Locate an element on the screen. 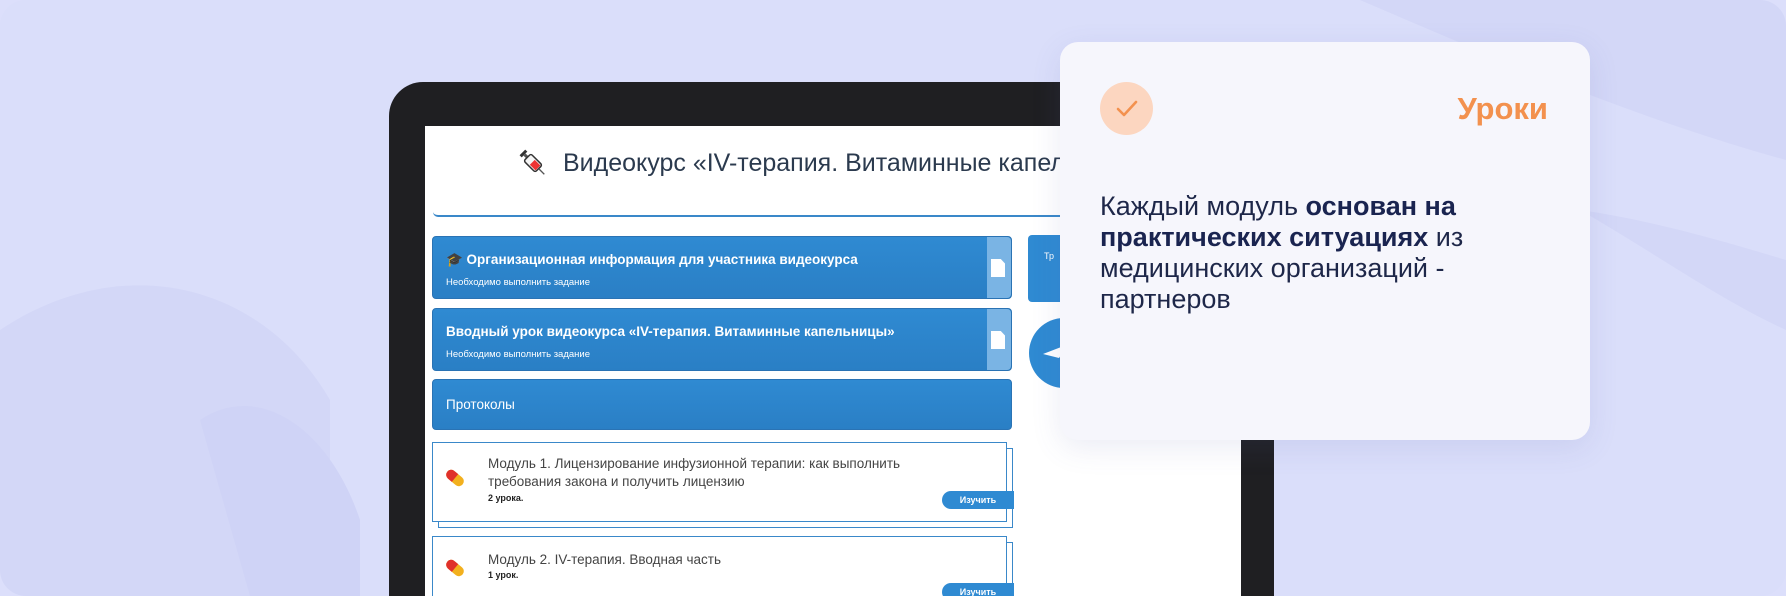 This screenshot has height=596, width=1786. info-text-part1: Каждый модуль is located at coordinates (1203, 206).